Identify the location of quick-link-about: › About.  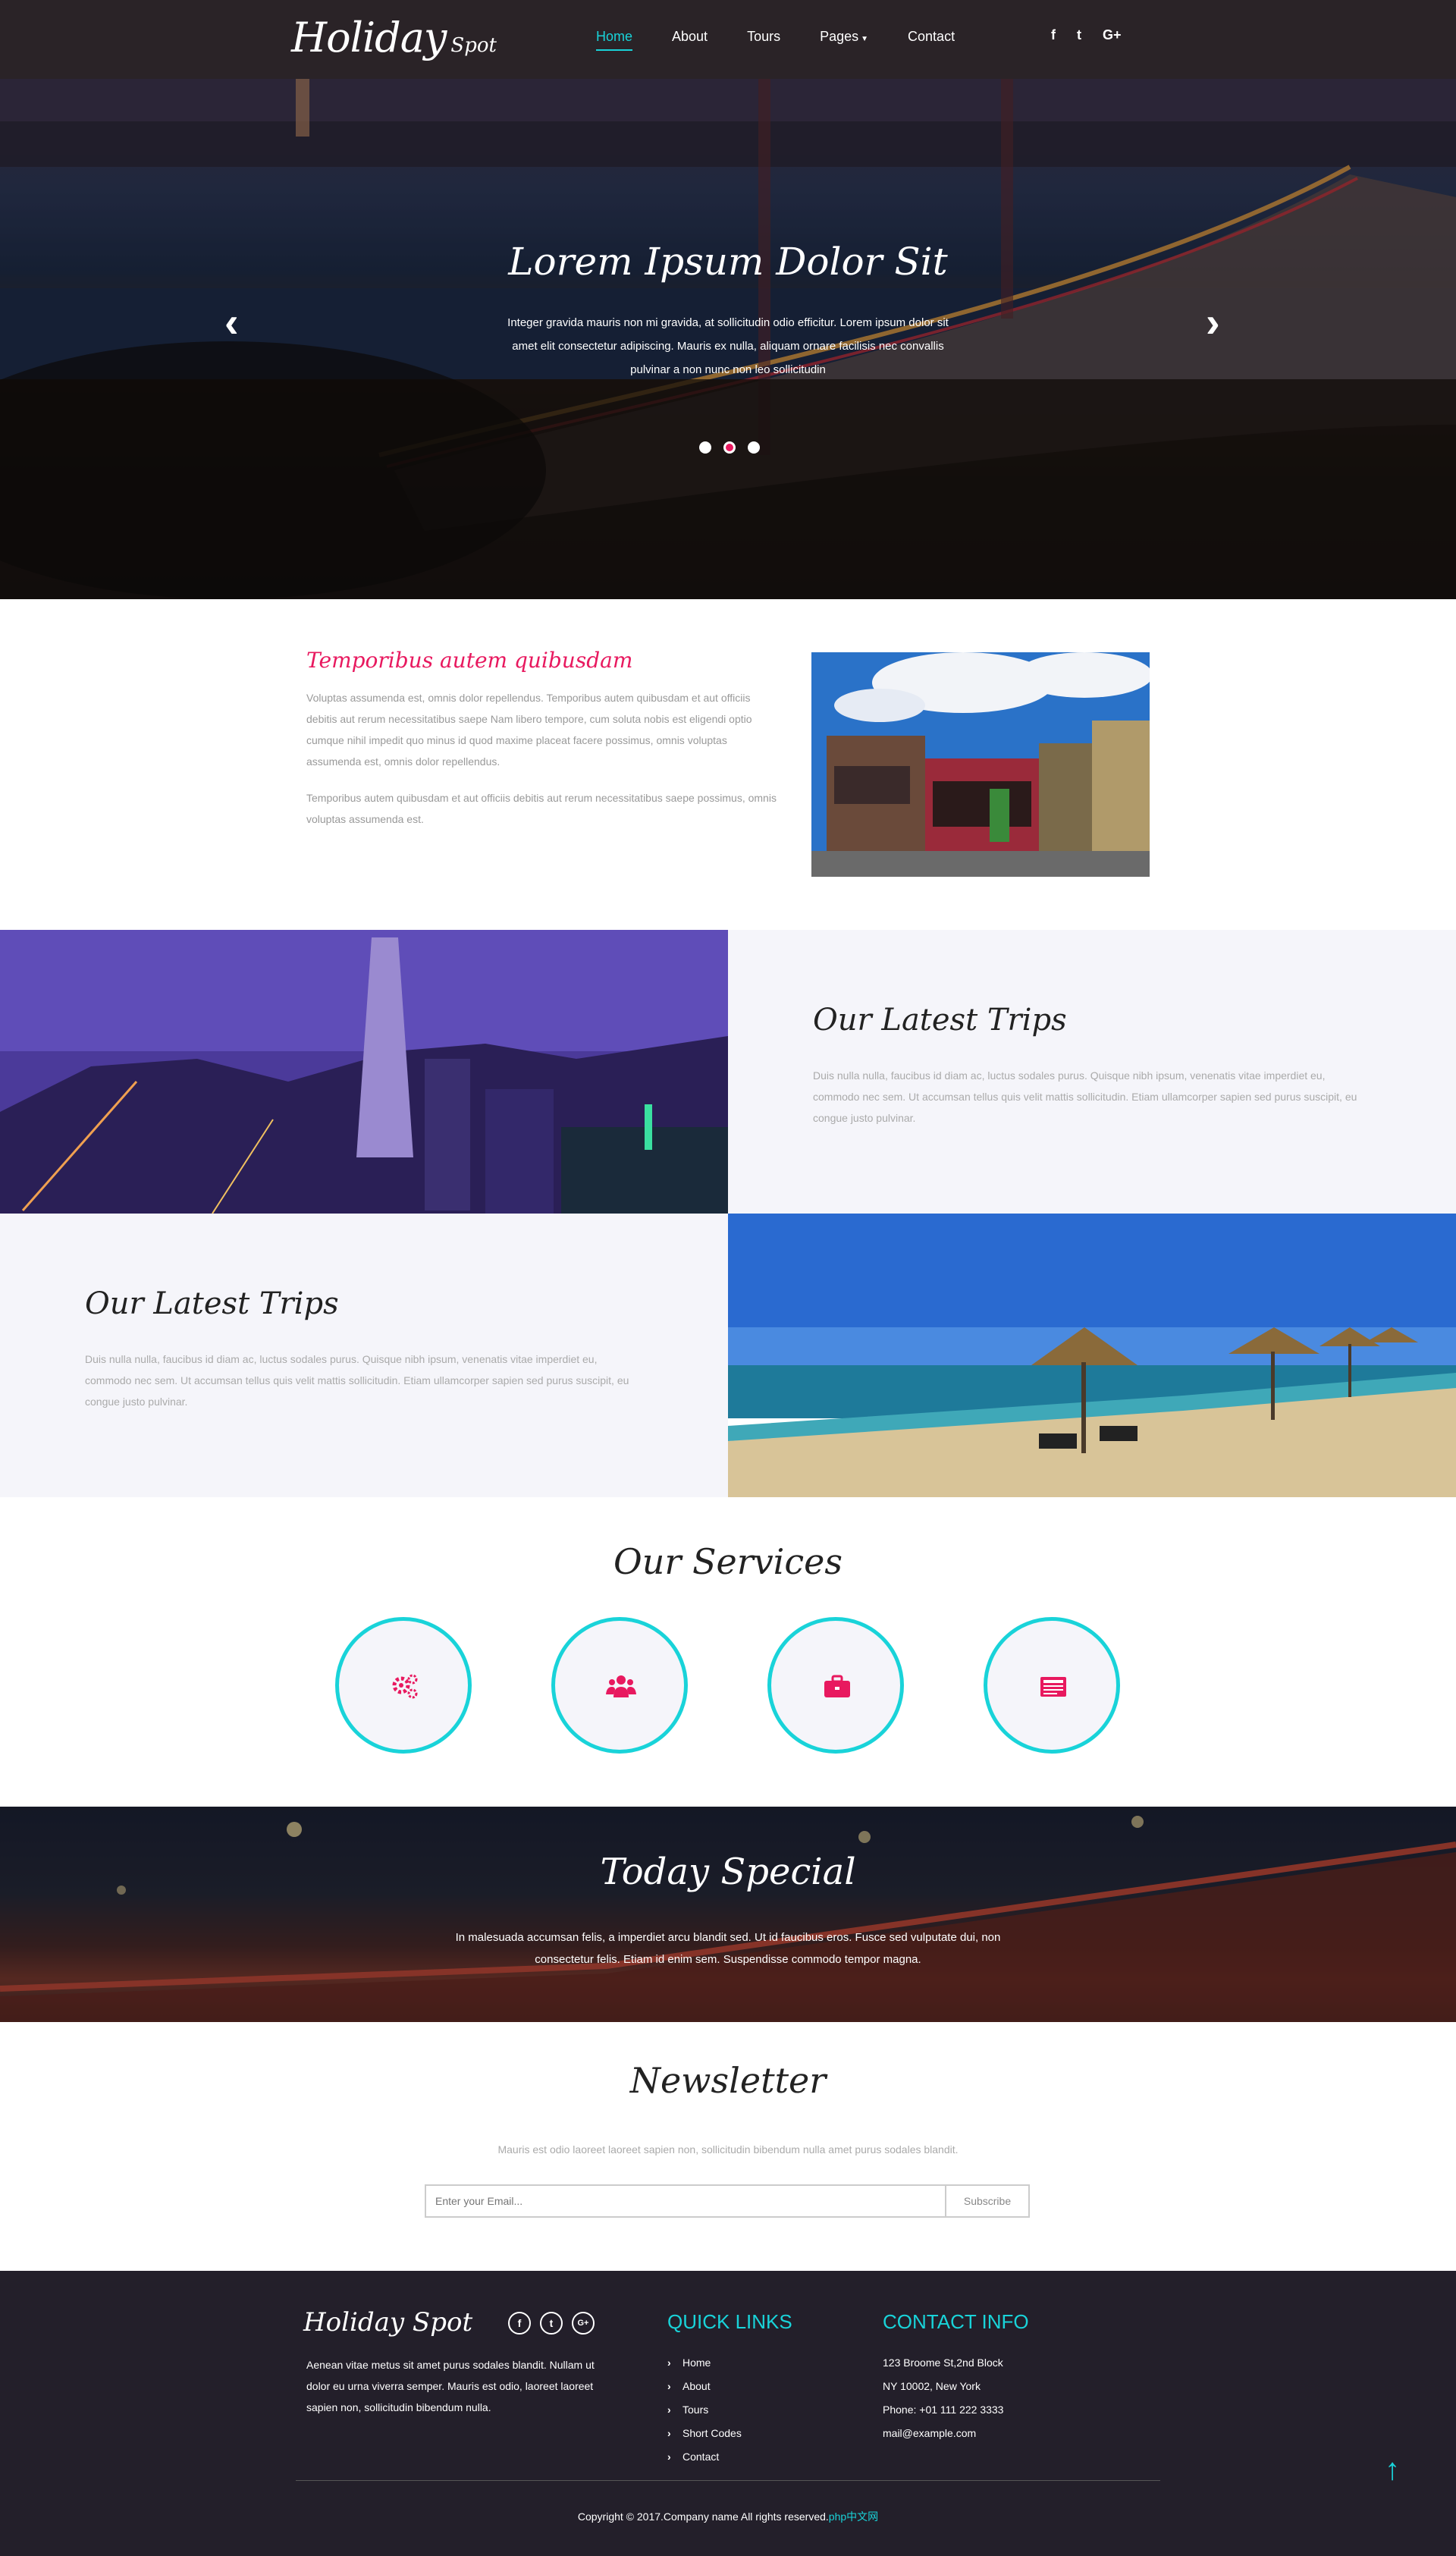
(704, 2387).